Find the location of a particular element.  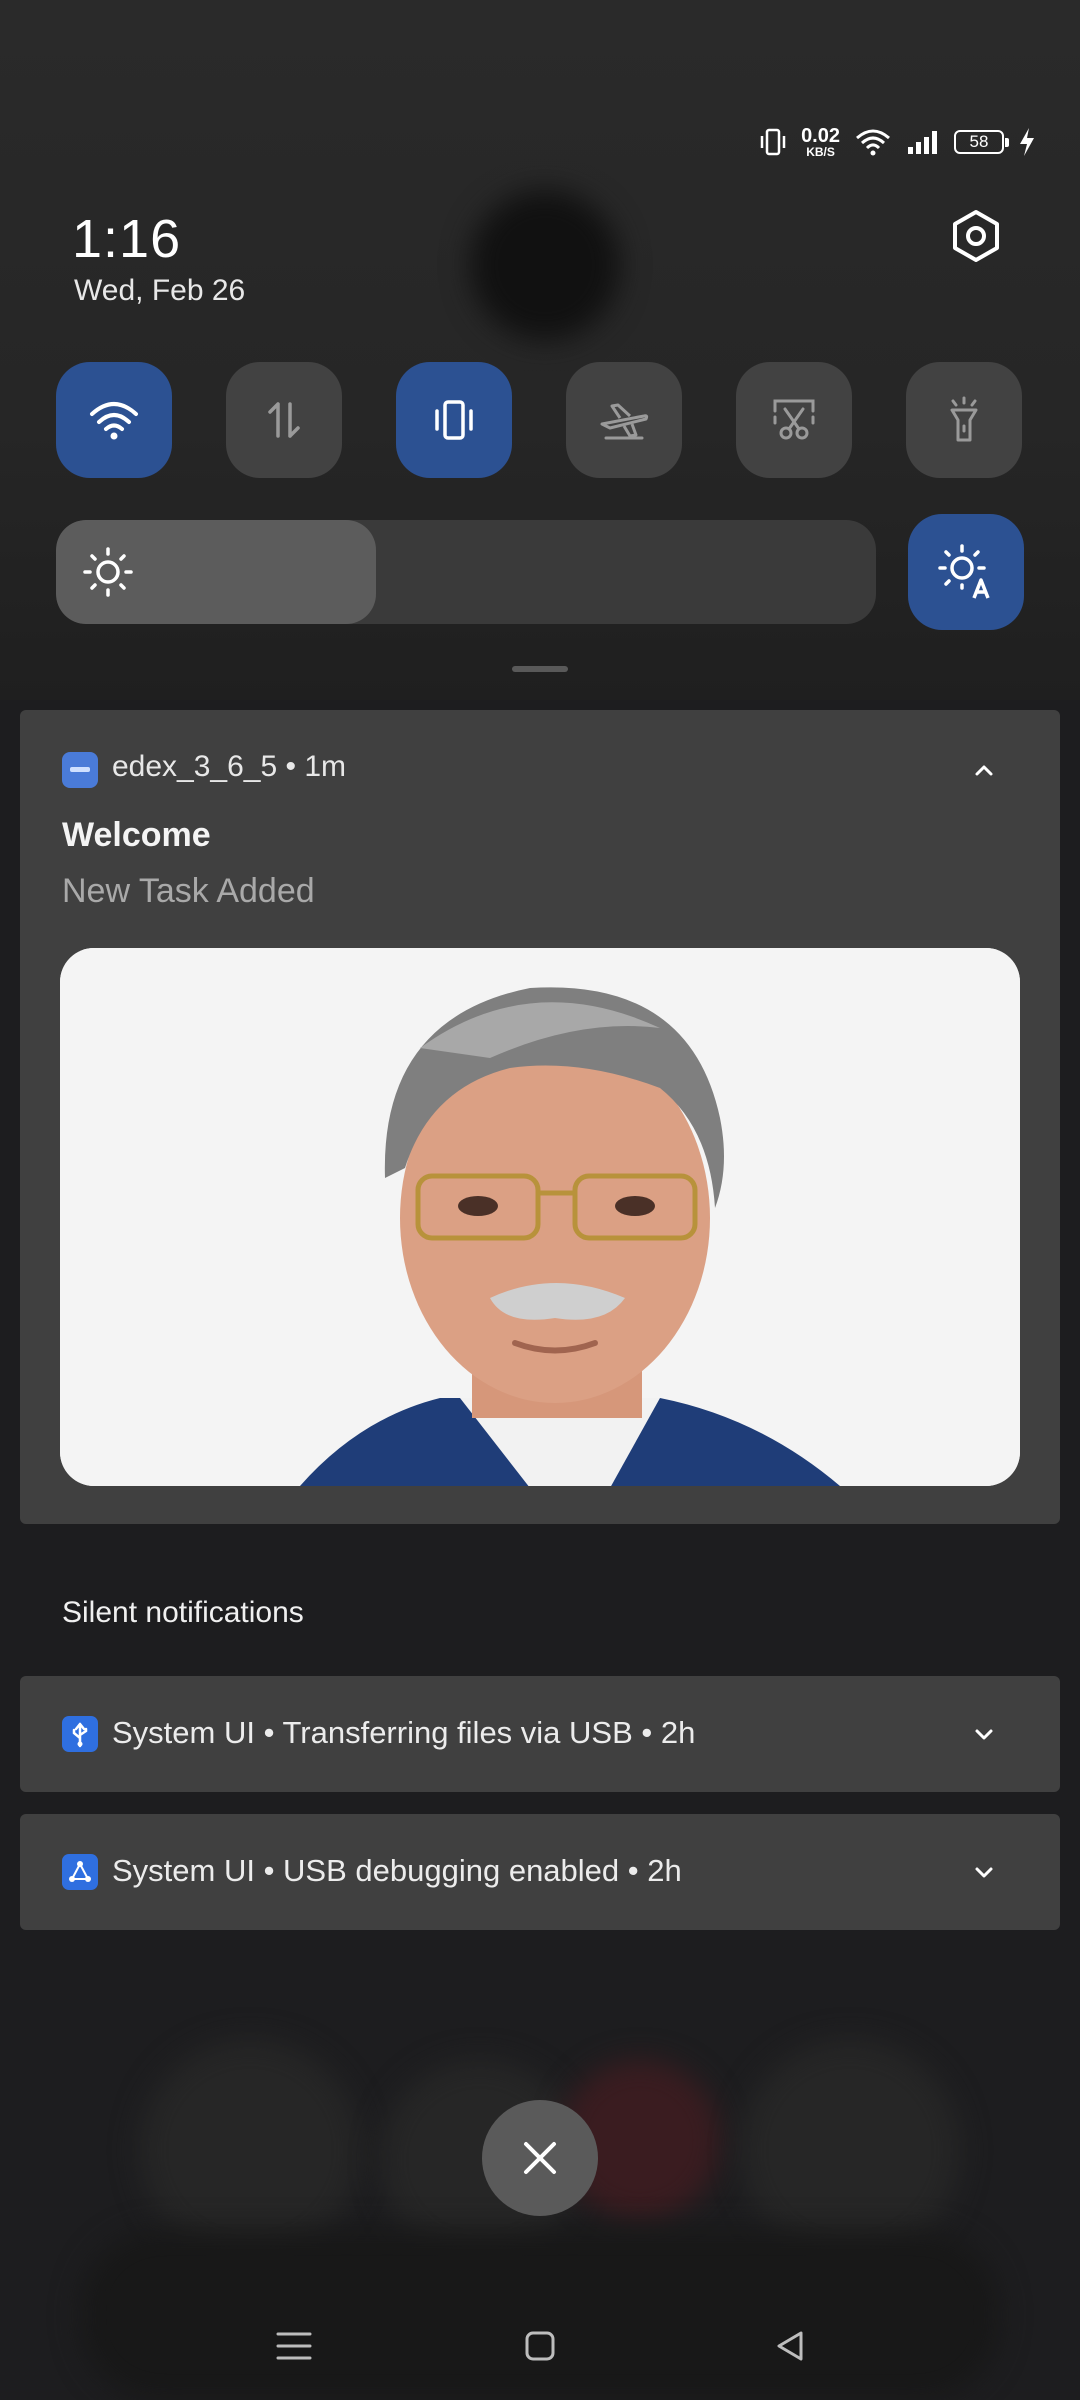

clock: 1:16 is located at coordinates (126, 239).